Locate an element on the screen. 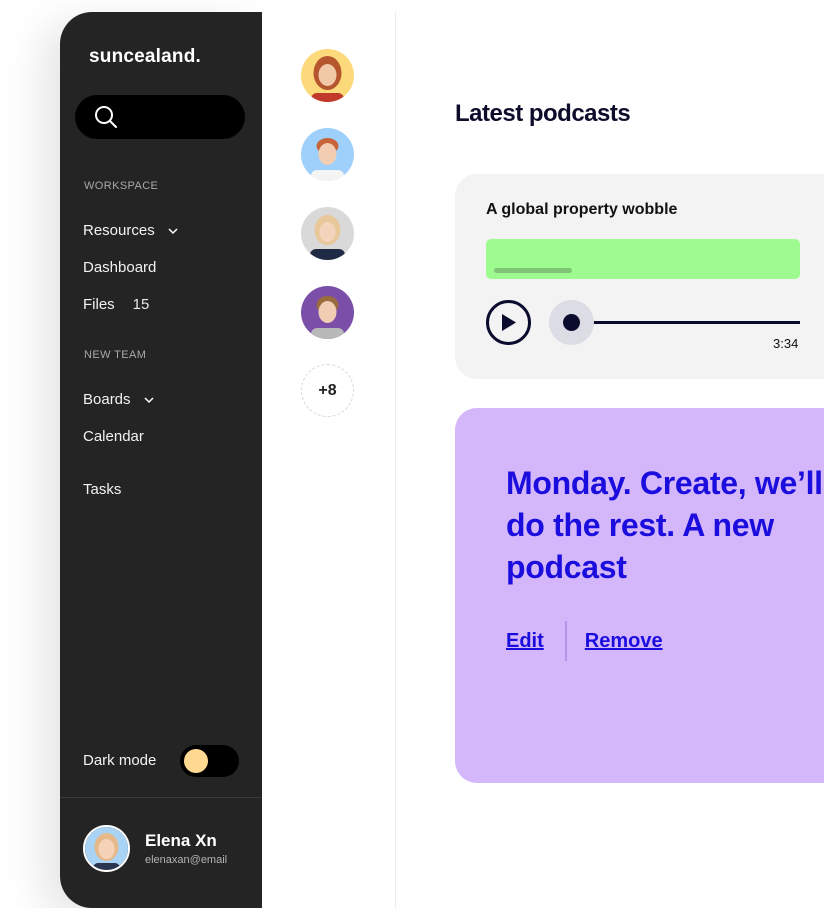 This screenshot has height=908, width=824. section-label-workspace: WORKSPACE is located at coordinates (121, 186).